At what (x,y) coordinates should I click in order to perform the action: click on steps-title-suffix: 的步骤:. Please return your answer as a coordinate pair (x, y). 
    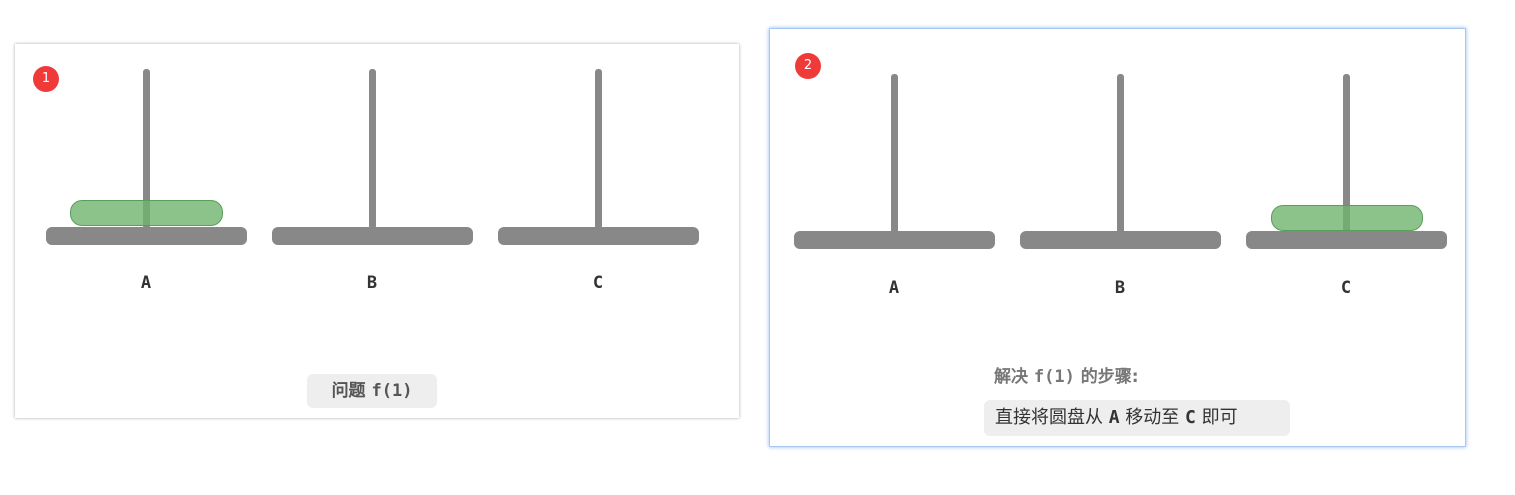
    Looking at the image, I should click on (1106, 377).